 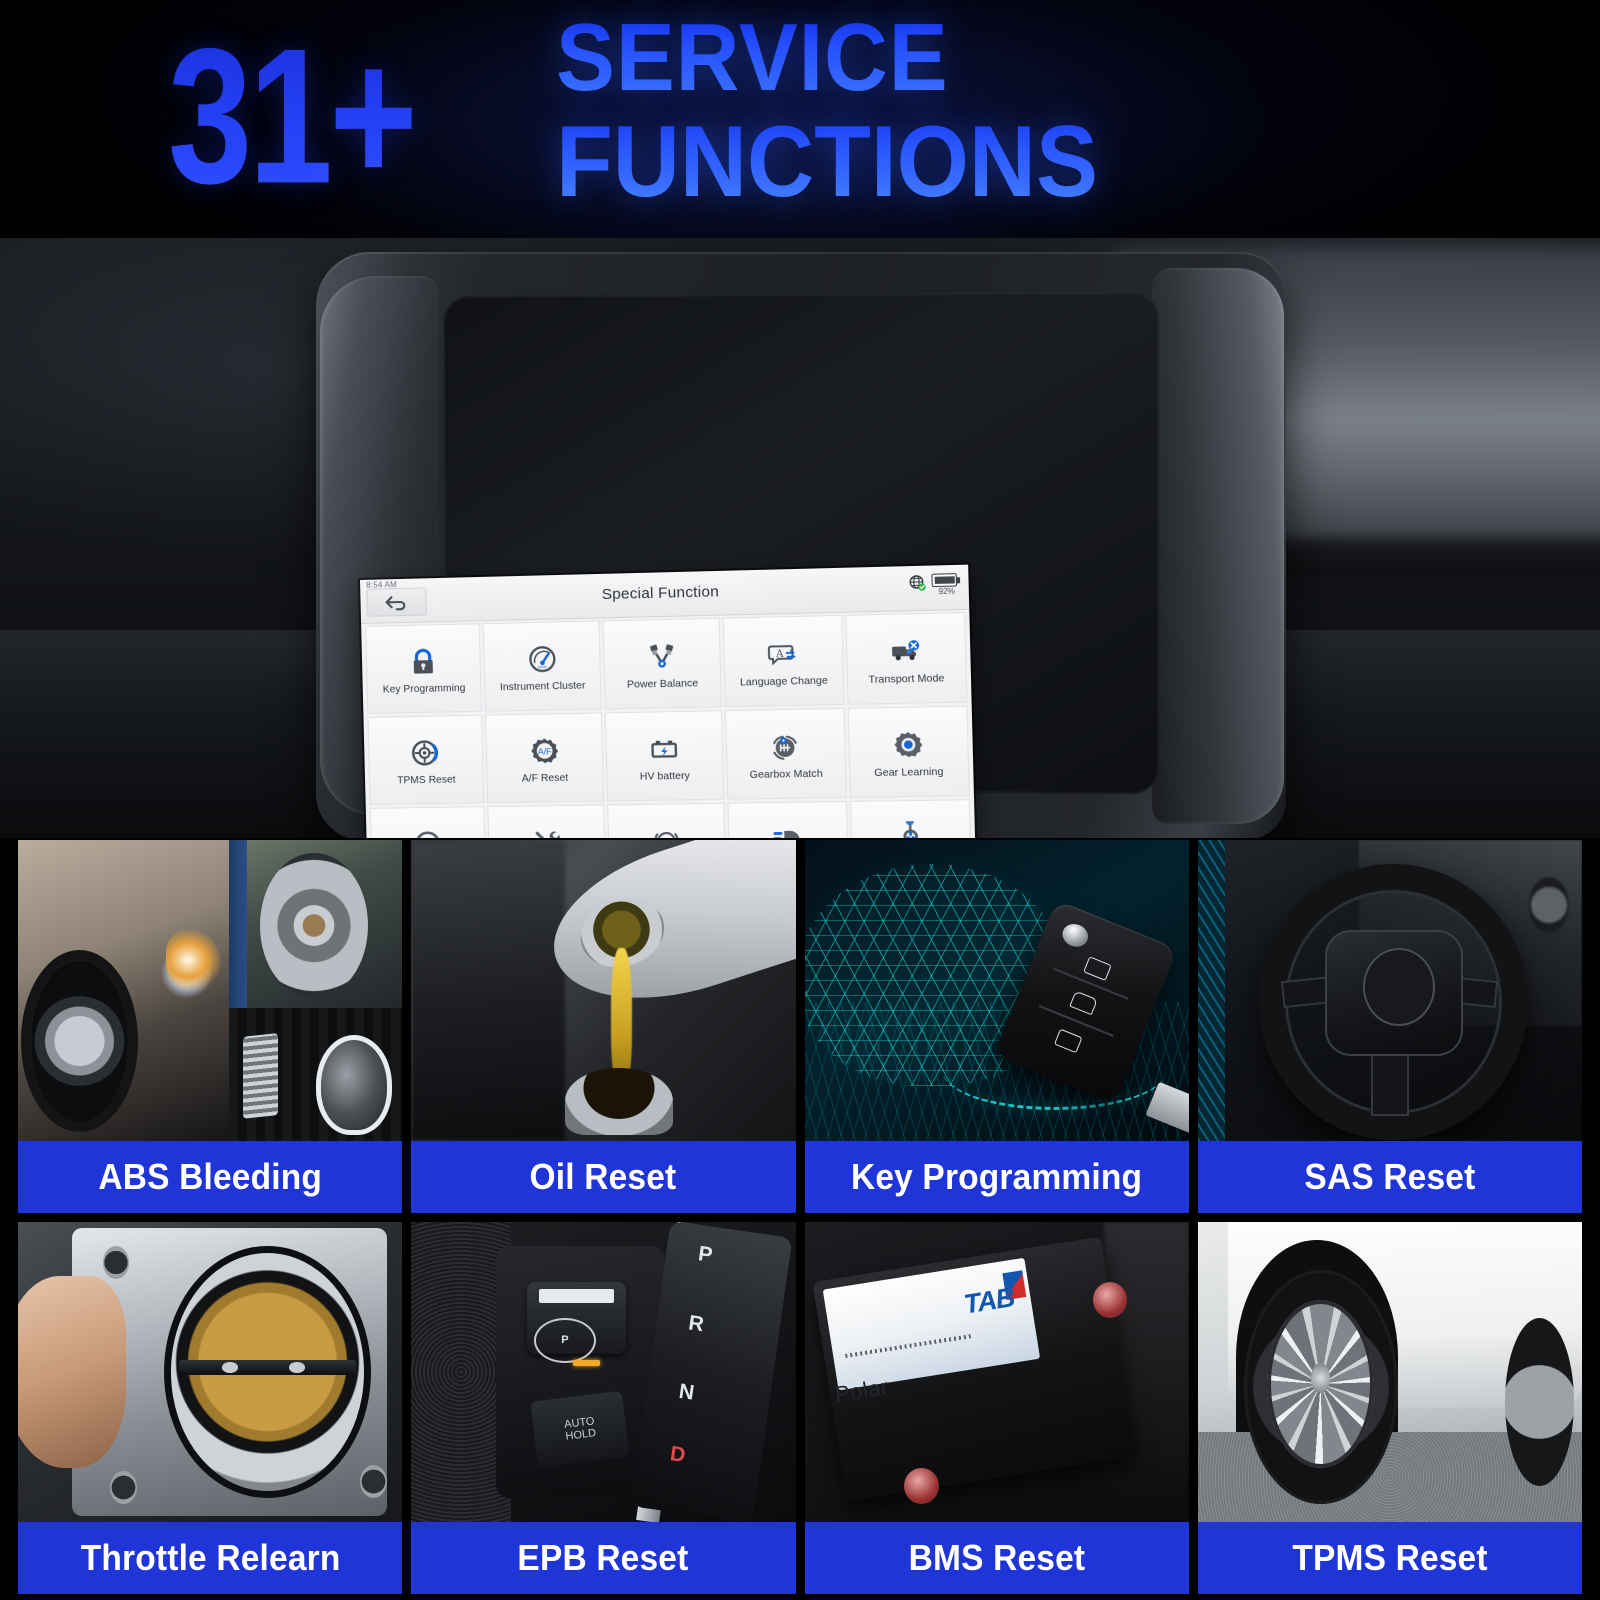 I want to click on function-label: Gear Learning, so click(x=909, y=772).